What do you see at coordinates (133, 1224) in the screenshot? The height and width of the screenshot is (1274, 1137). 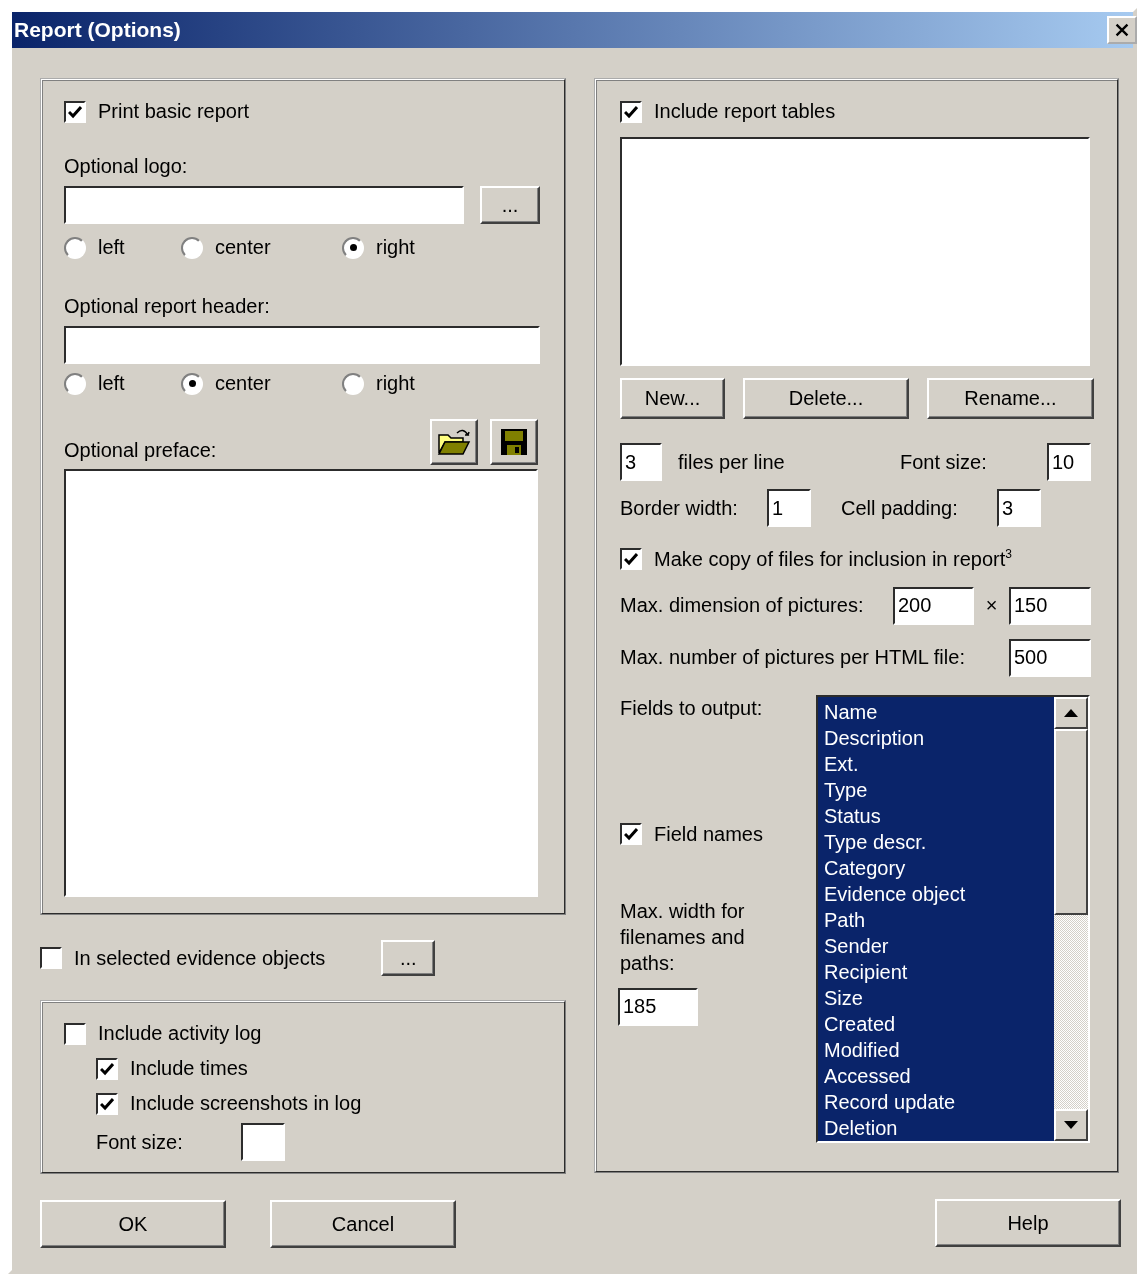 I see `ok-button: OK` at bounding box center [133, 1224].